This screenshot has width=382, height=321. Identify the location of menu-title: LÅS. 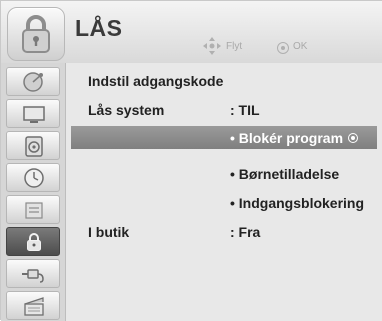
(99, 28).